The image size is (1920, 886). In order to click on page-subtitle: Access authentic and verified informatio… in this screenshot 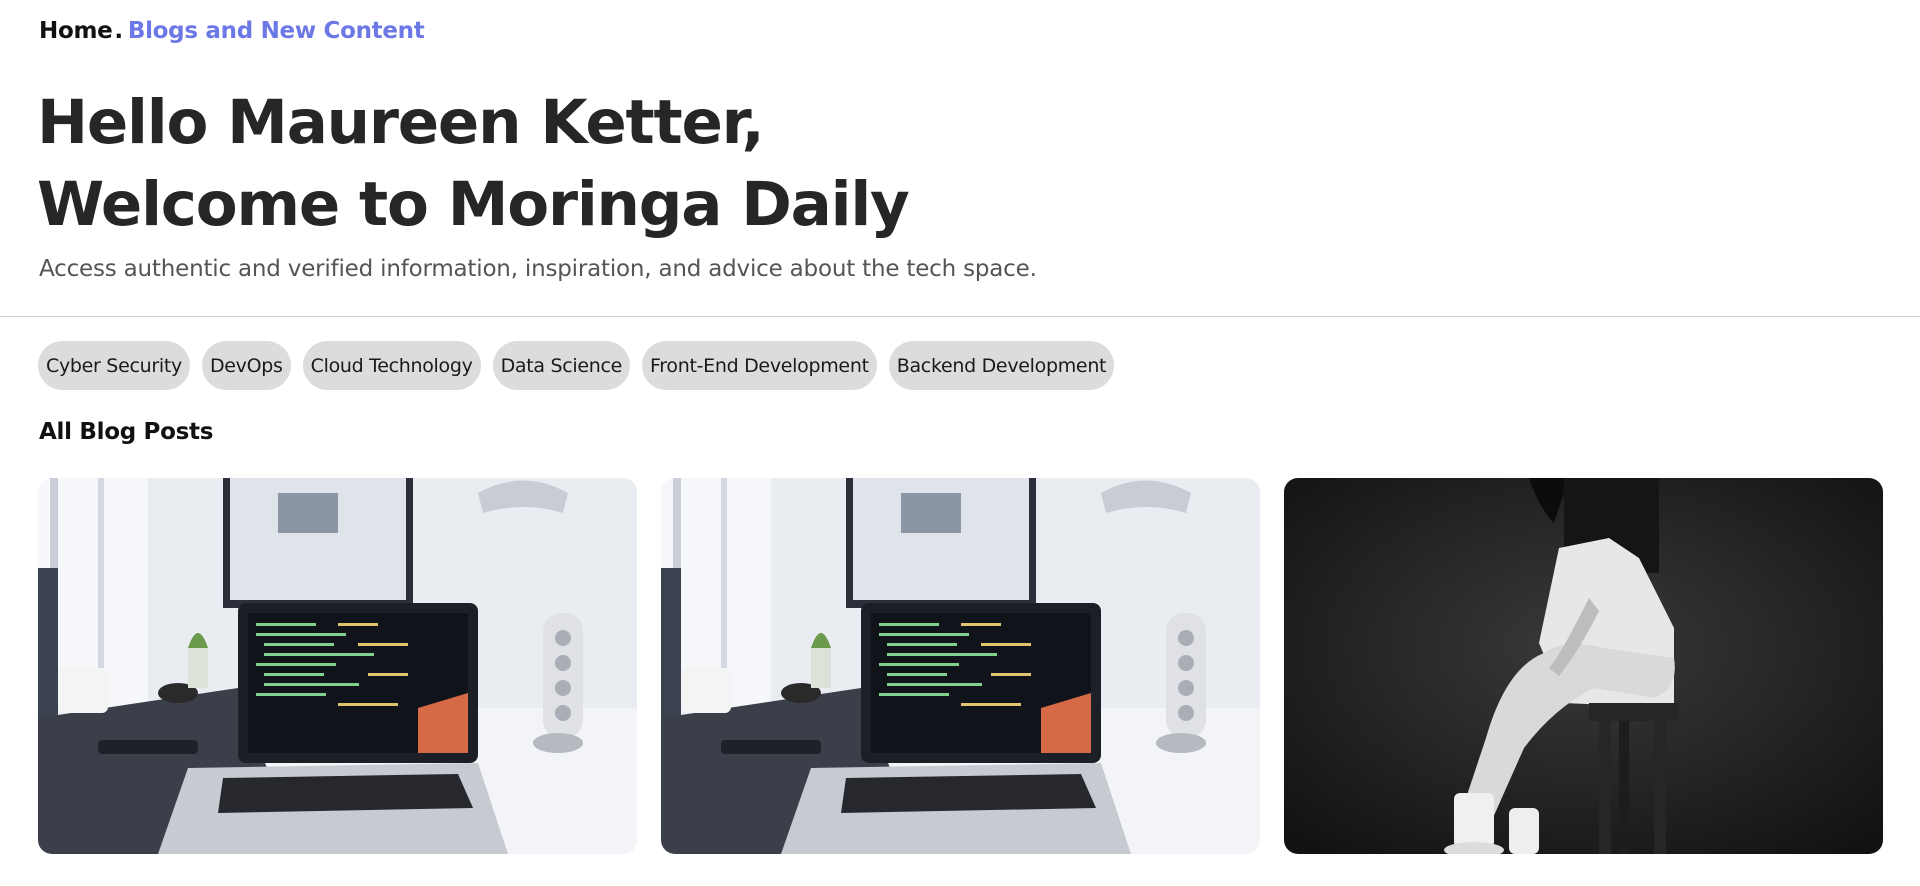, I will do `click(538, 269)`.